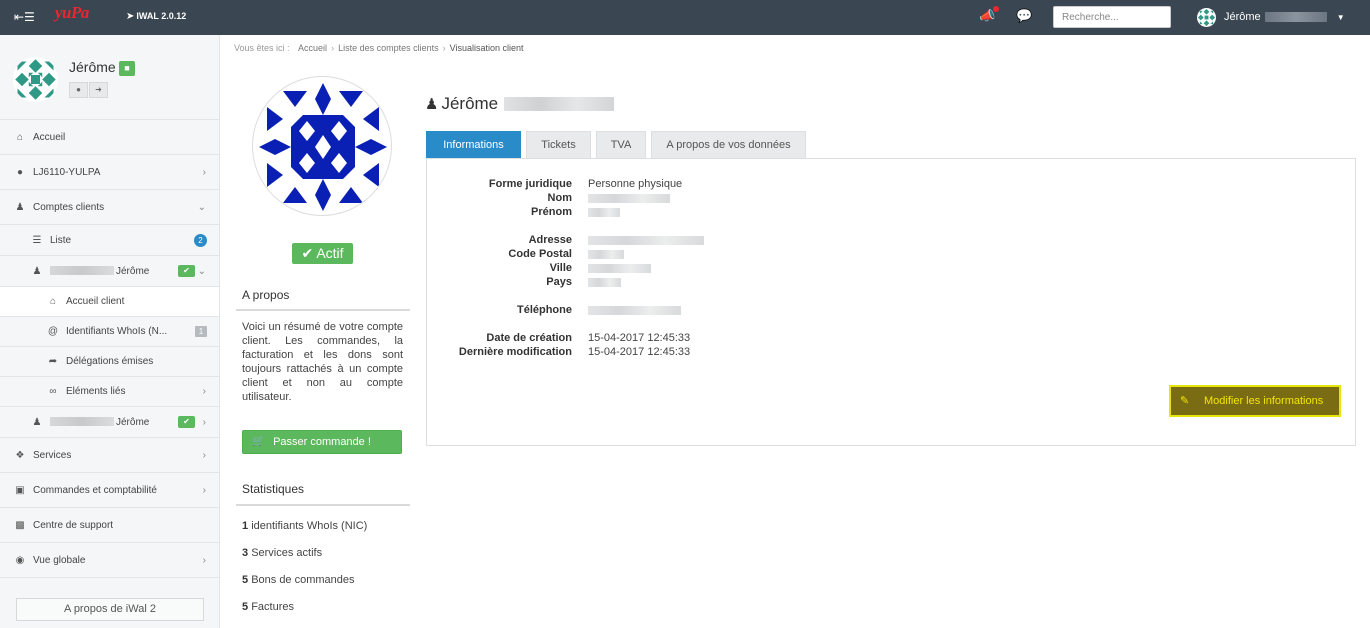  What do you see at coordinates (558, 144) in the screenshot?
I see `tab-tickets: Tickets` at bounding box center [558, 144].